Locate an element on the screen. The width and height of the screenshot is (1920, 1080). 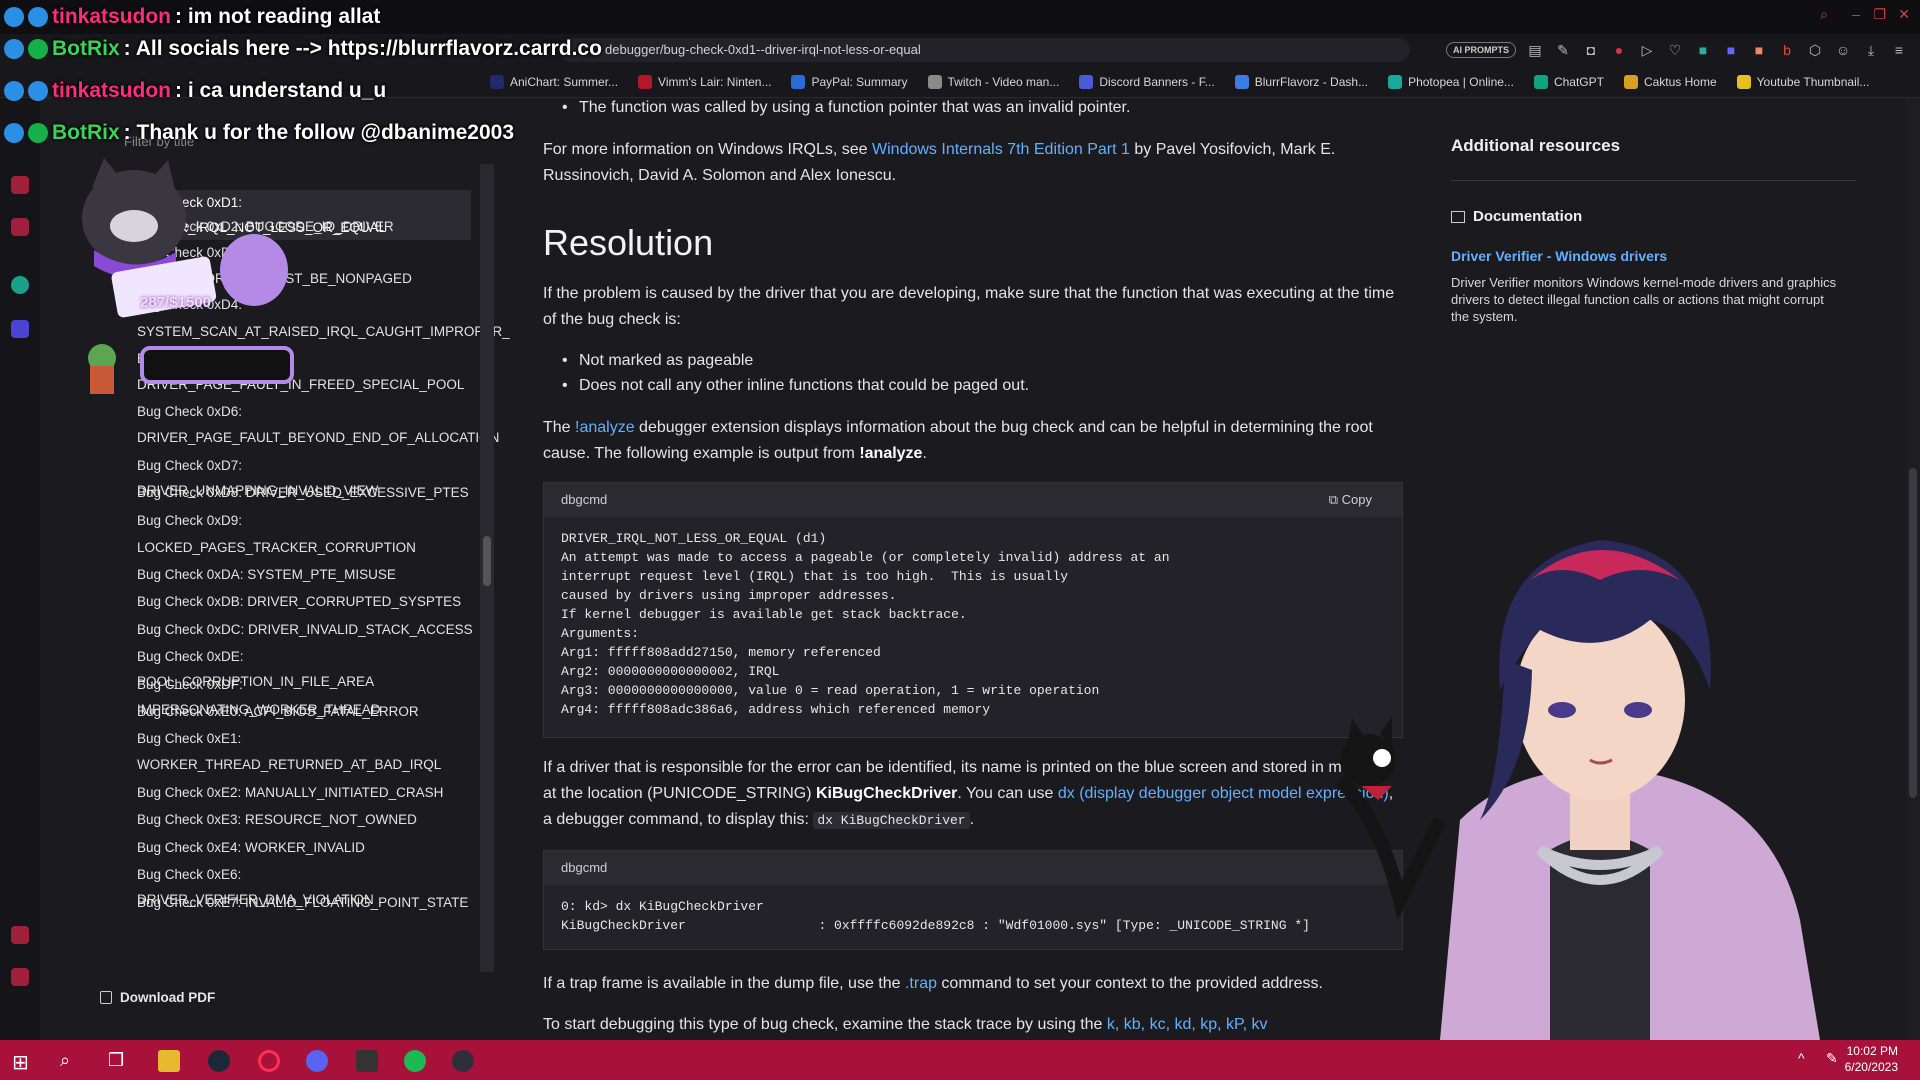
task-view-icon: ❒ is located at coordinates (119, 1061).